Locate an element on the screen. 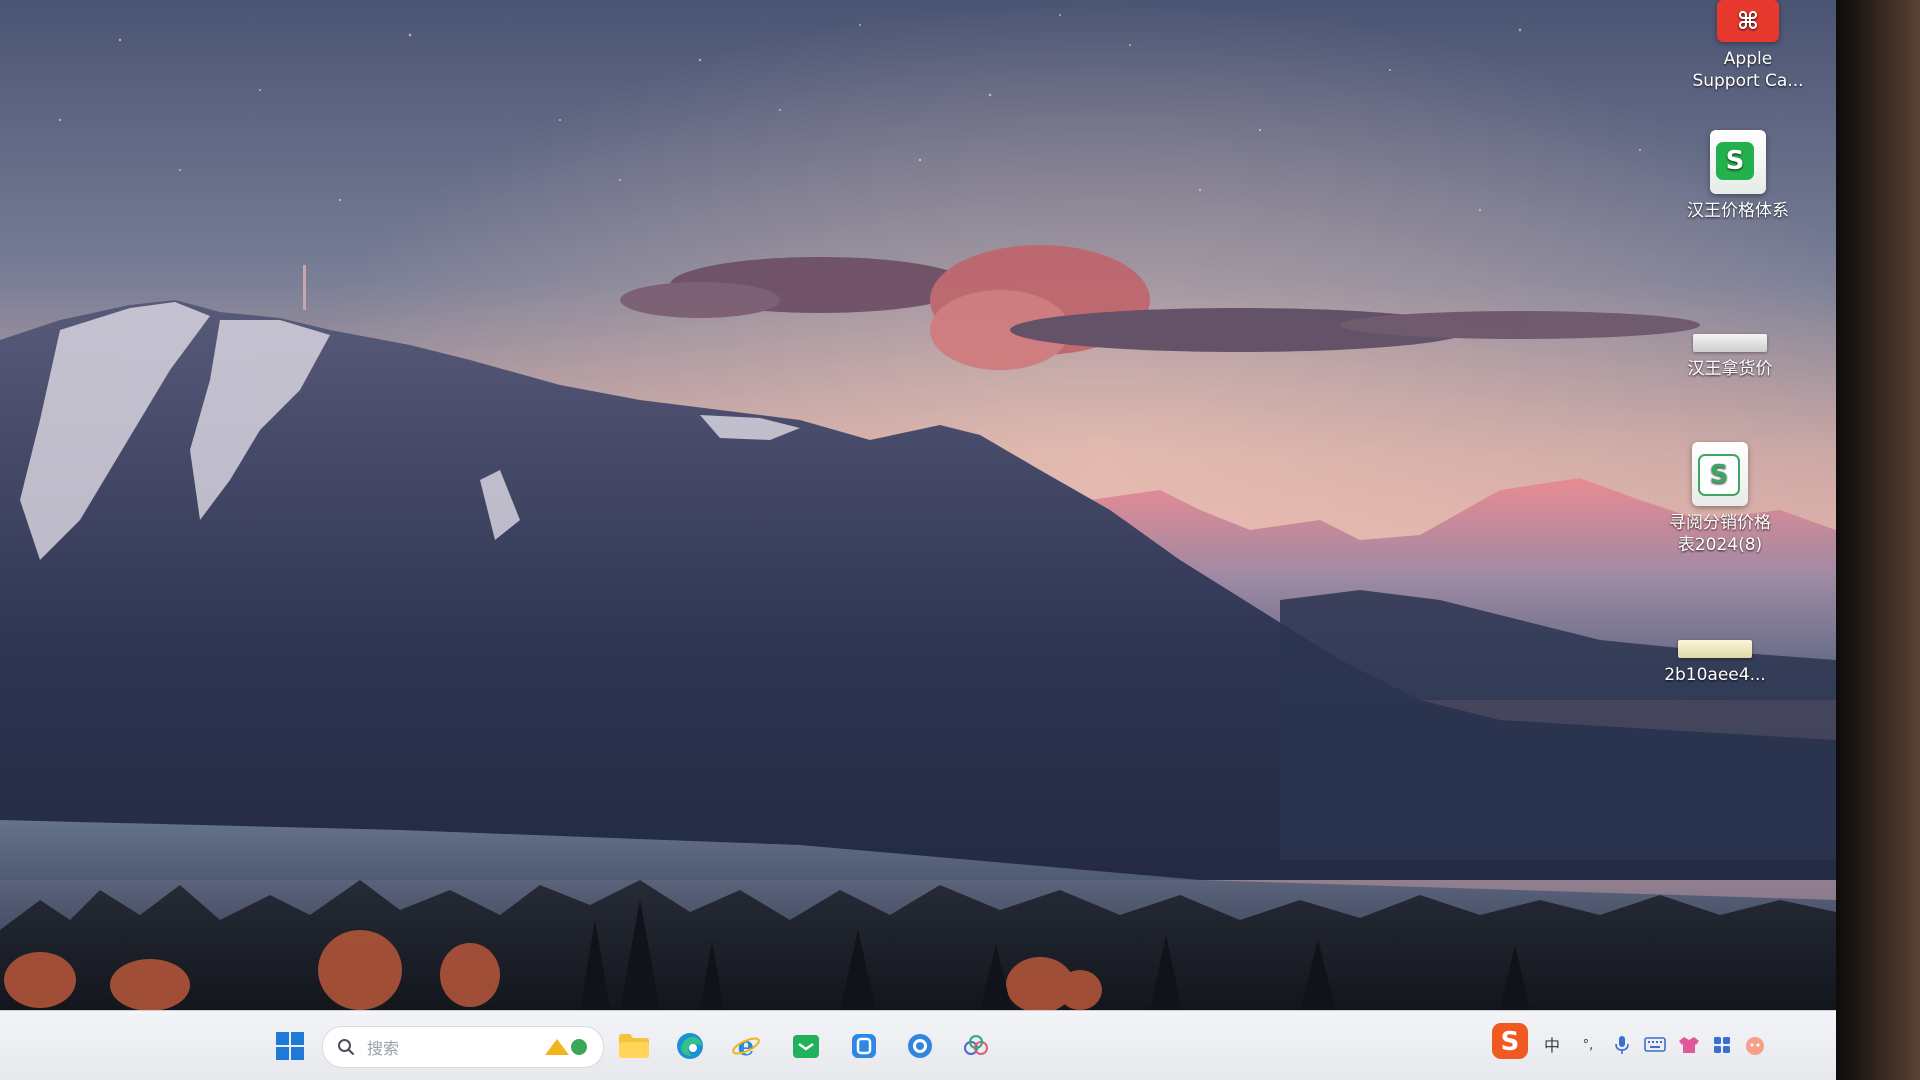  blue-app-icon is located at coordinates (864, 1046).